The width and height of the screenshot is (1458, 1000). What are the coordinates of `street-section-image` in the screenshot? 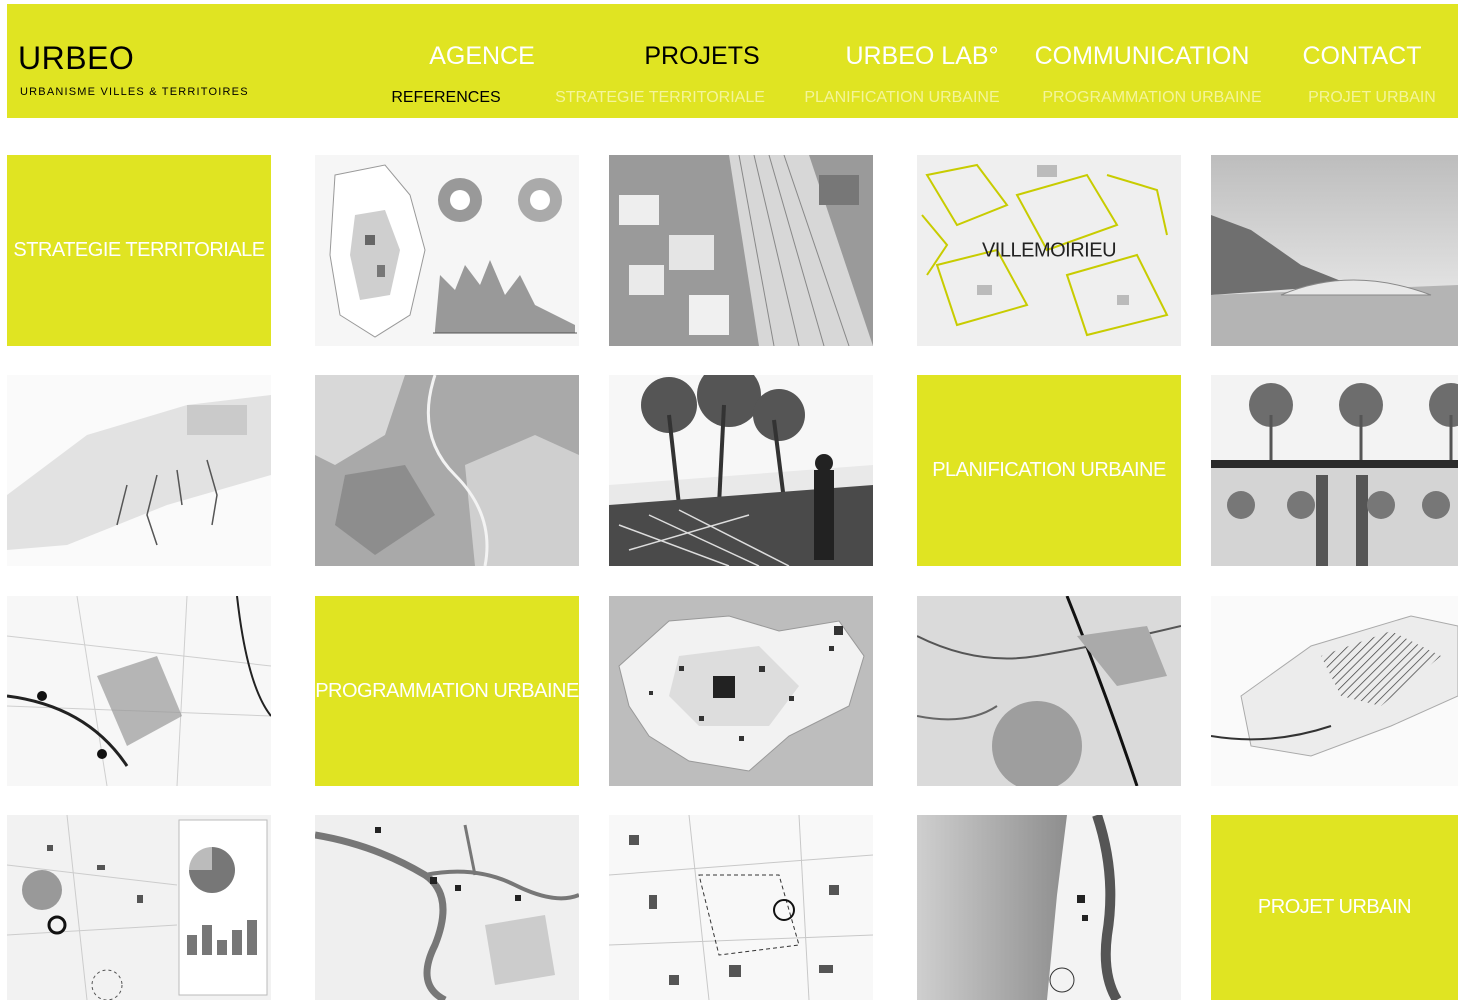 It's located at (1334, 470).